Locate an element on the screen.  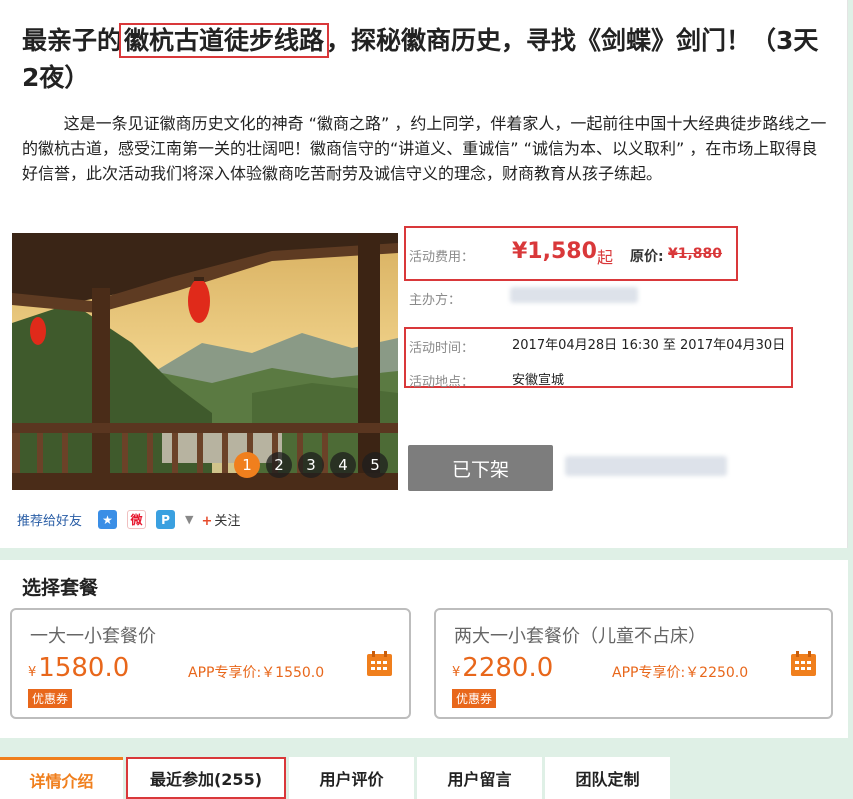
package-heading: 选择套餐 is located at coordinates (60, 588).